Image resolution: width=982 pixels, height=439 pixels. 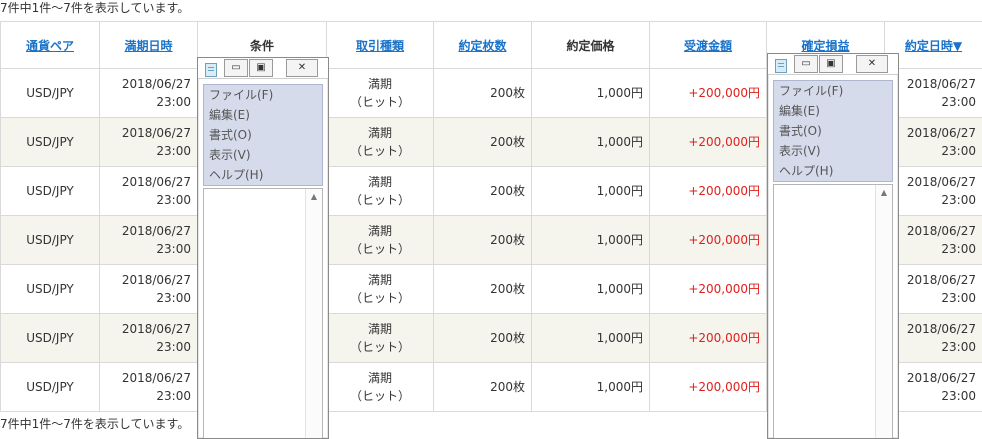 I want to click on sort-link-trade-date: 約定日時▼, so click(x=933, y=46).